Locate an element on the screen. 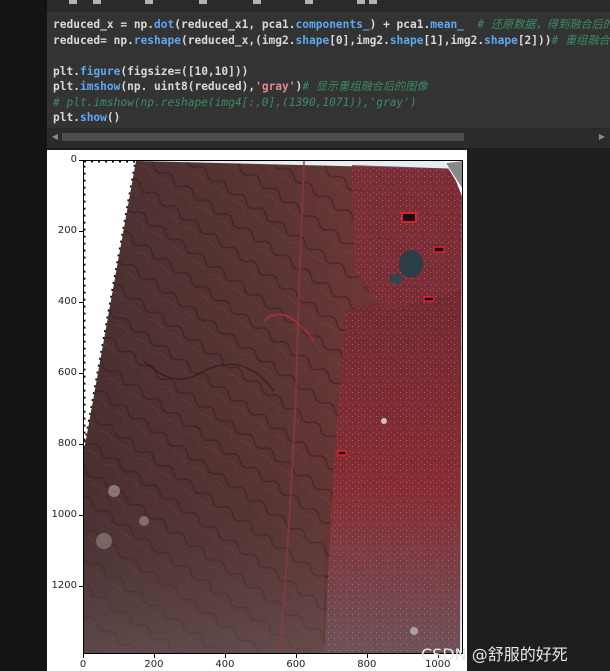  code-token: imshow is located at coordinates (100, 86).